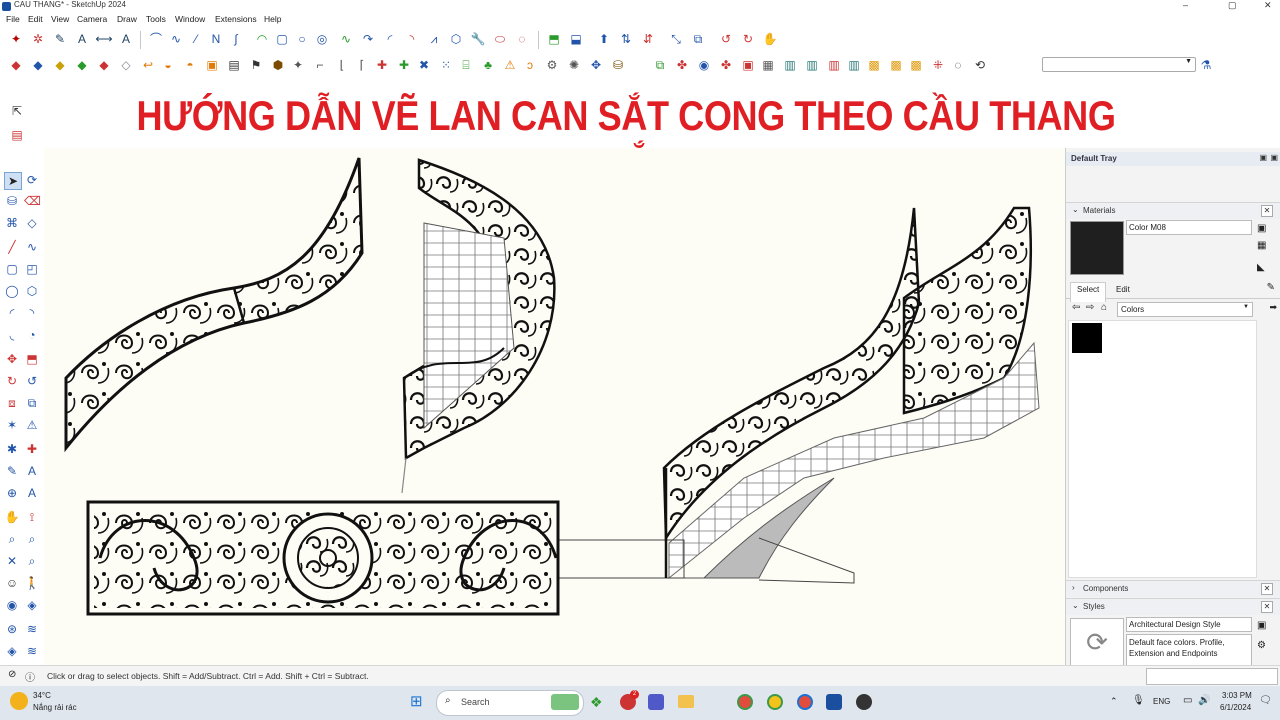  What do you see at coordinates (456, 39) in the screenshot?
I see `offset-tool-icon: ⬡` at bounding box center [456, 39].